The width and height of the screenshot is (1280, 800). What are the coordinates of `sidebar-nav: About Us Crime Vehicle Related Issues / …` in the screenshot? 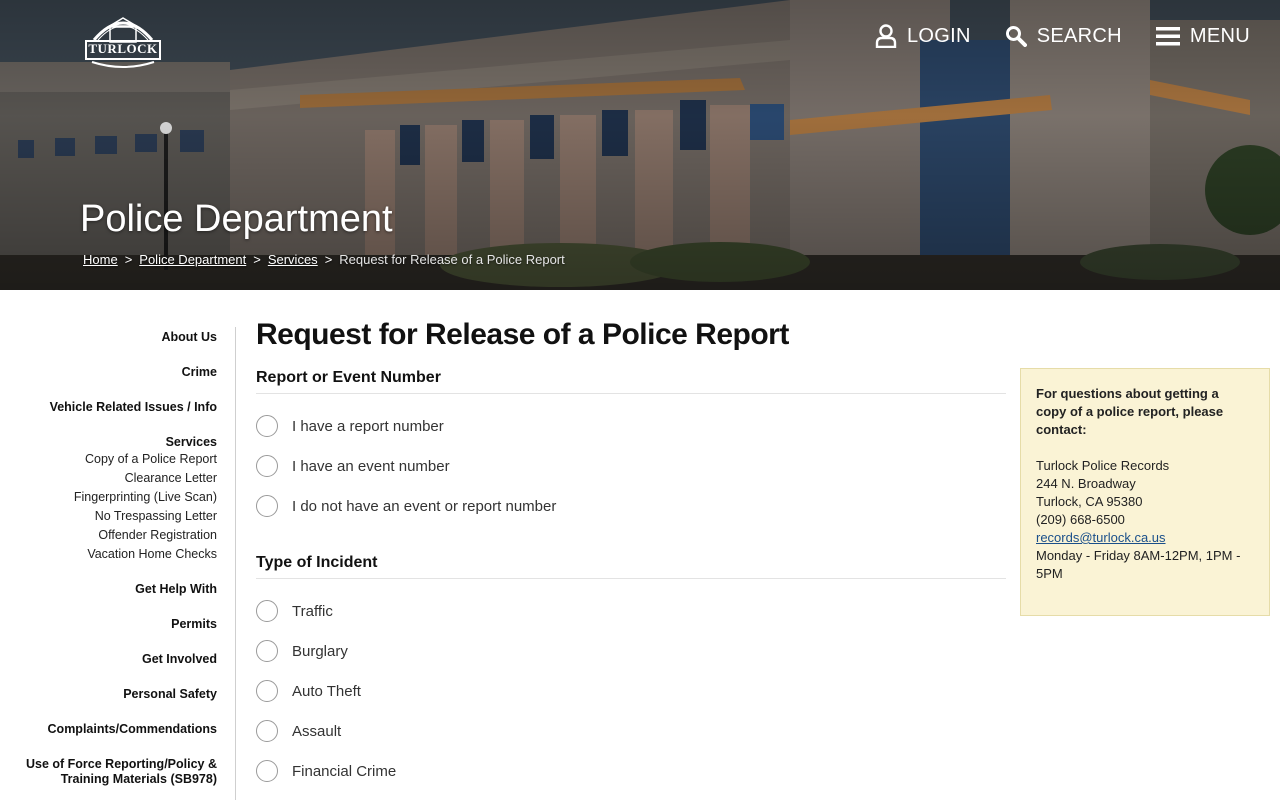 It's located at (118, 563).